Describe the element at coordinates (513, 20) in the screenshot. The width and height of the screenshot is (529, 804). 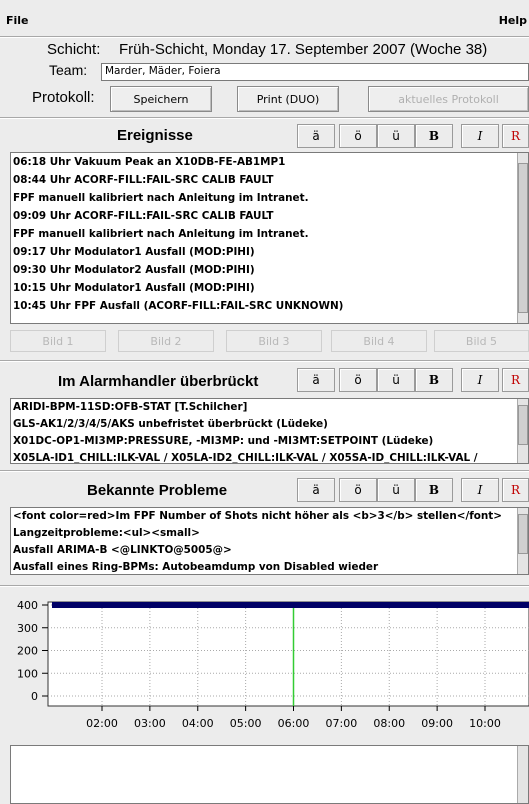
I see `menu-help: Help` at that location.